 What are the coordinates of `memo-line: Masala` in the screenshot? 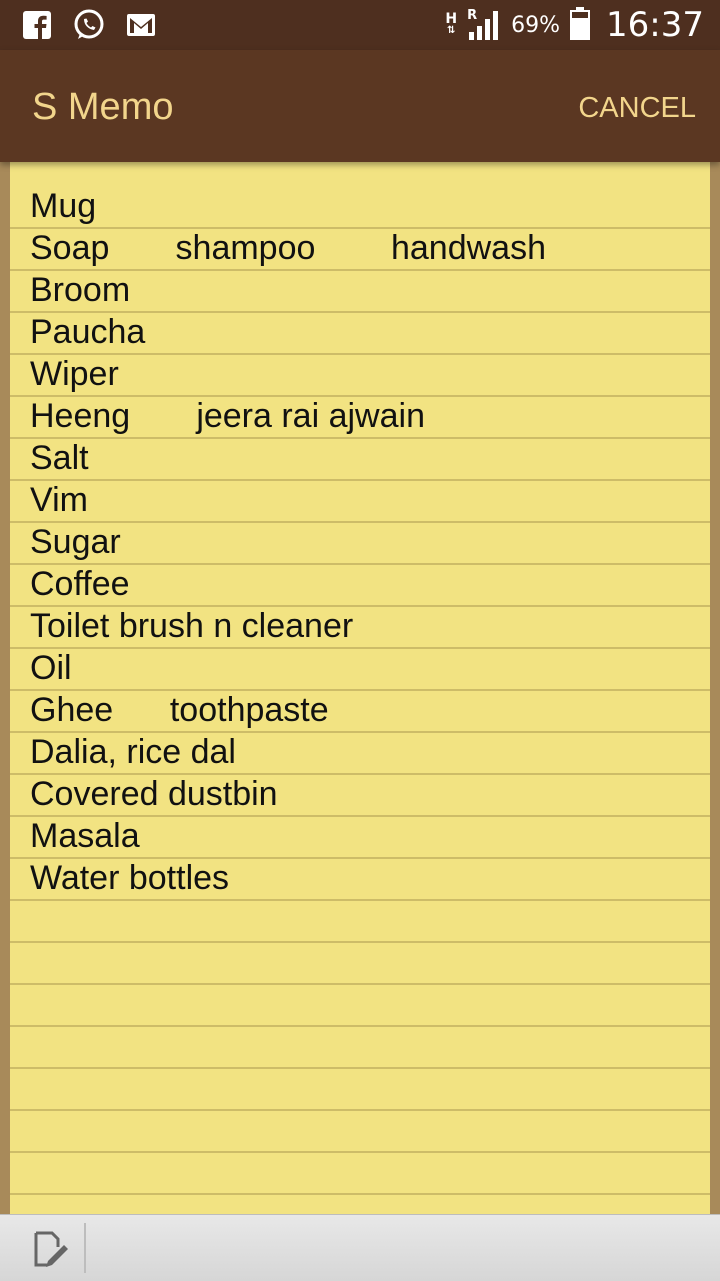 It's located at (85, 836).